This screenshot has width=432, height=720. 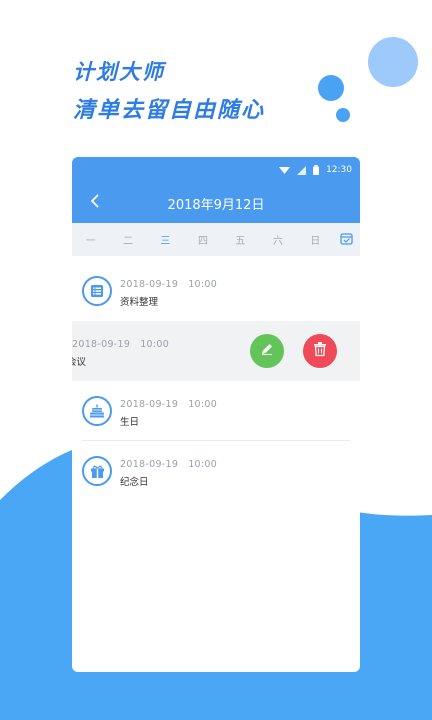 I want to click on birthday-cake-icon, so click(x=97, y=411).